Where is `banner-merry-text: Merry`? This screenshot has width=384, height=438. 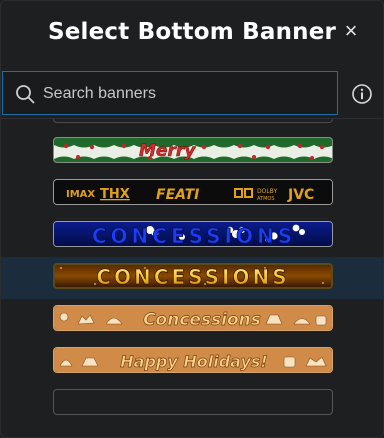
banner-merry-text: Merry is located at coordinates (167, 151).